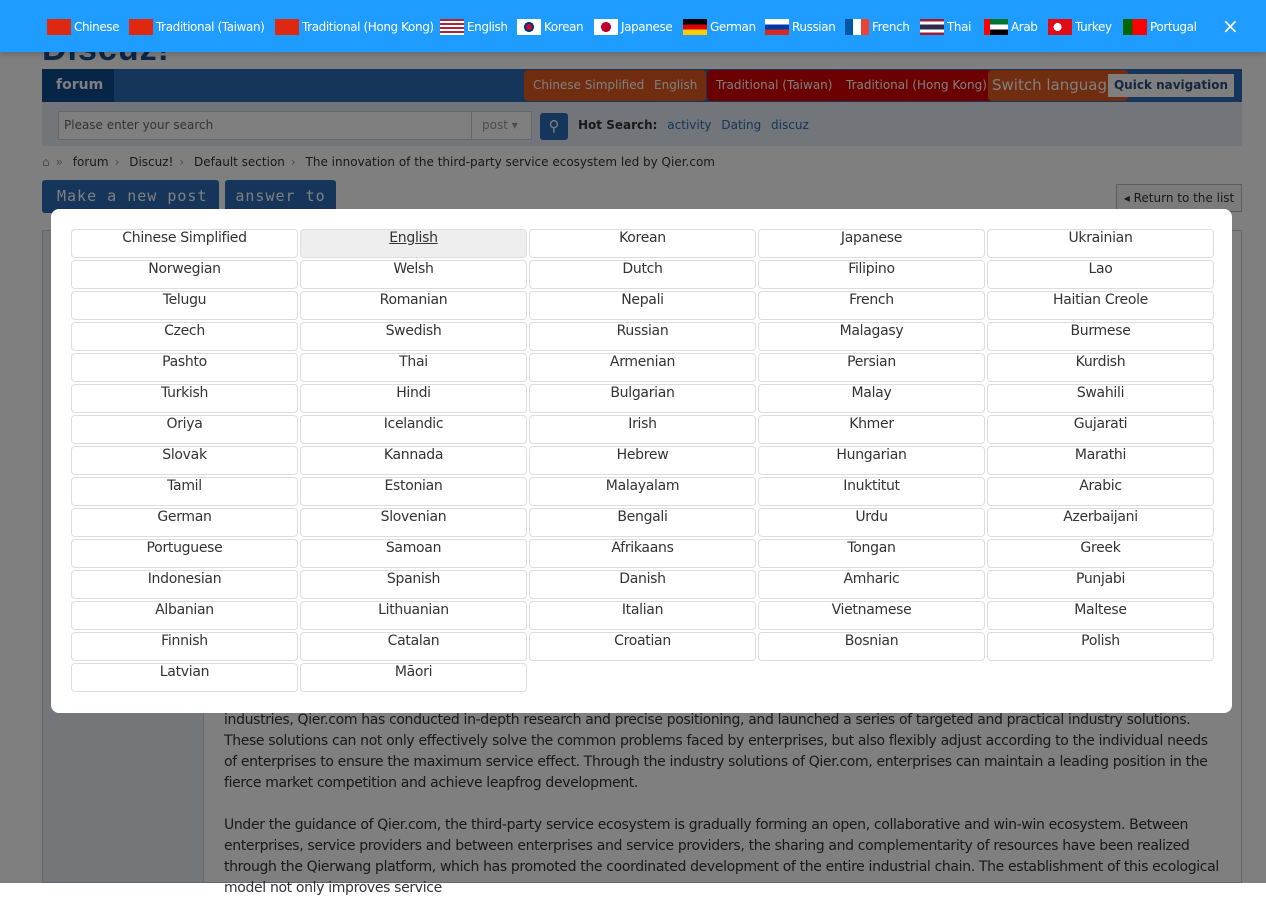 Image resolution: width=1266 pixels, height=920 pixels. I want to click on language-option: Punjabi, so click(1100, 584).